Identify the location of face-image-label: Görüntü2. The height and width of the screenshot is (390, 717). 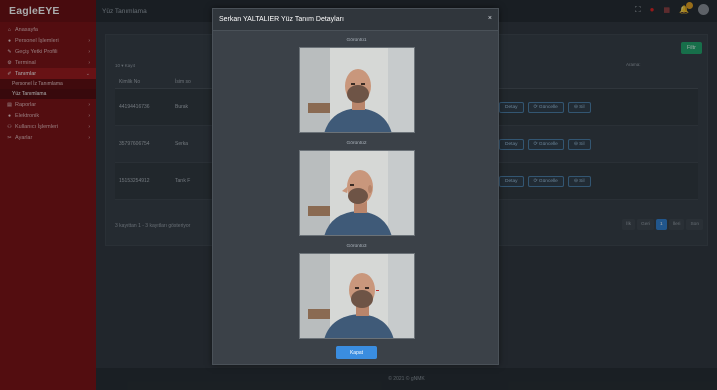
(356, 143).